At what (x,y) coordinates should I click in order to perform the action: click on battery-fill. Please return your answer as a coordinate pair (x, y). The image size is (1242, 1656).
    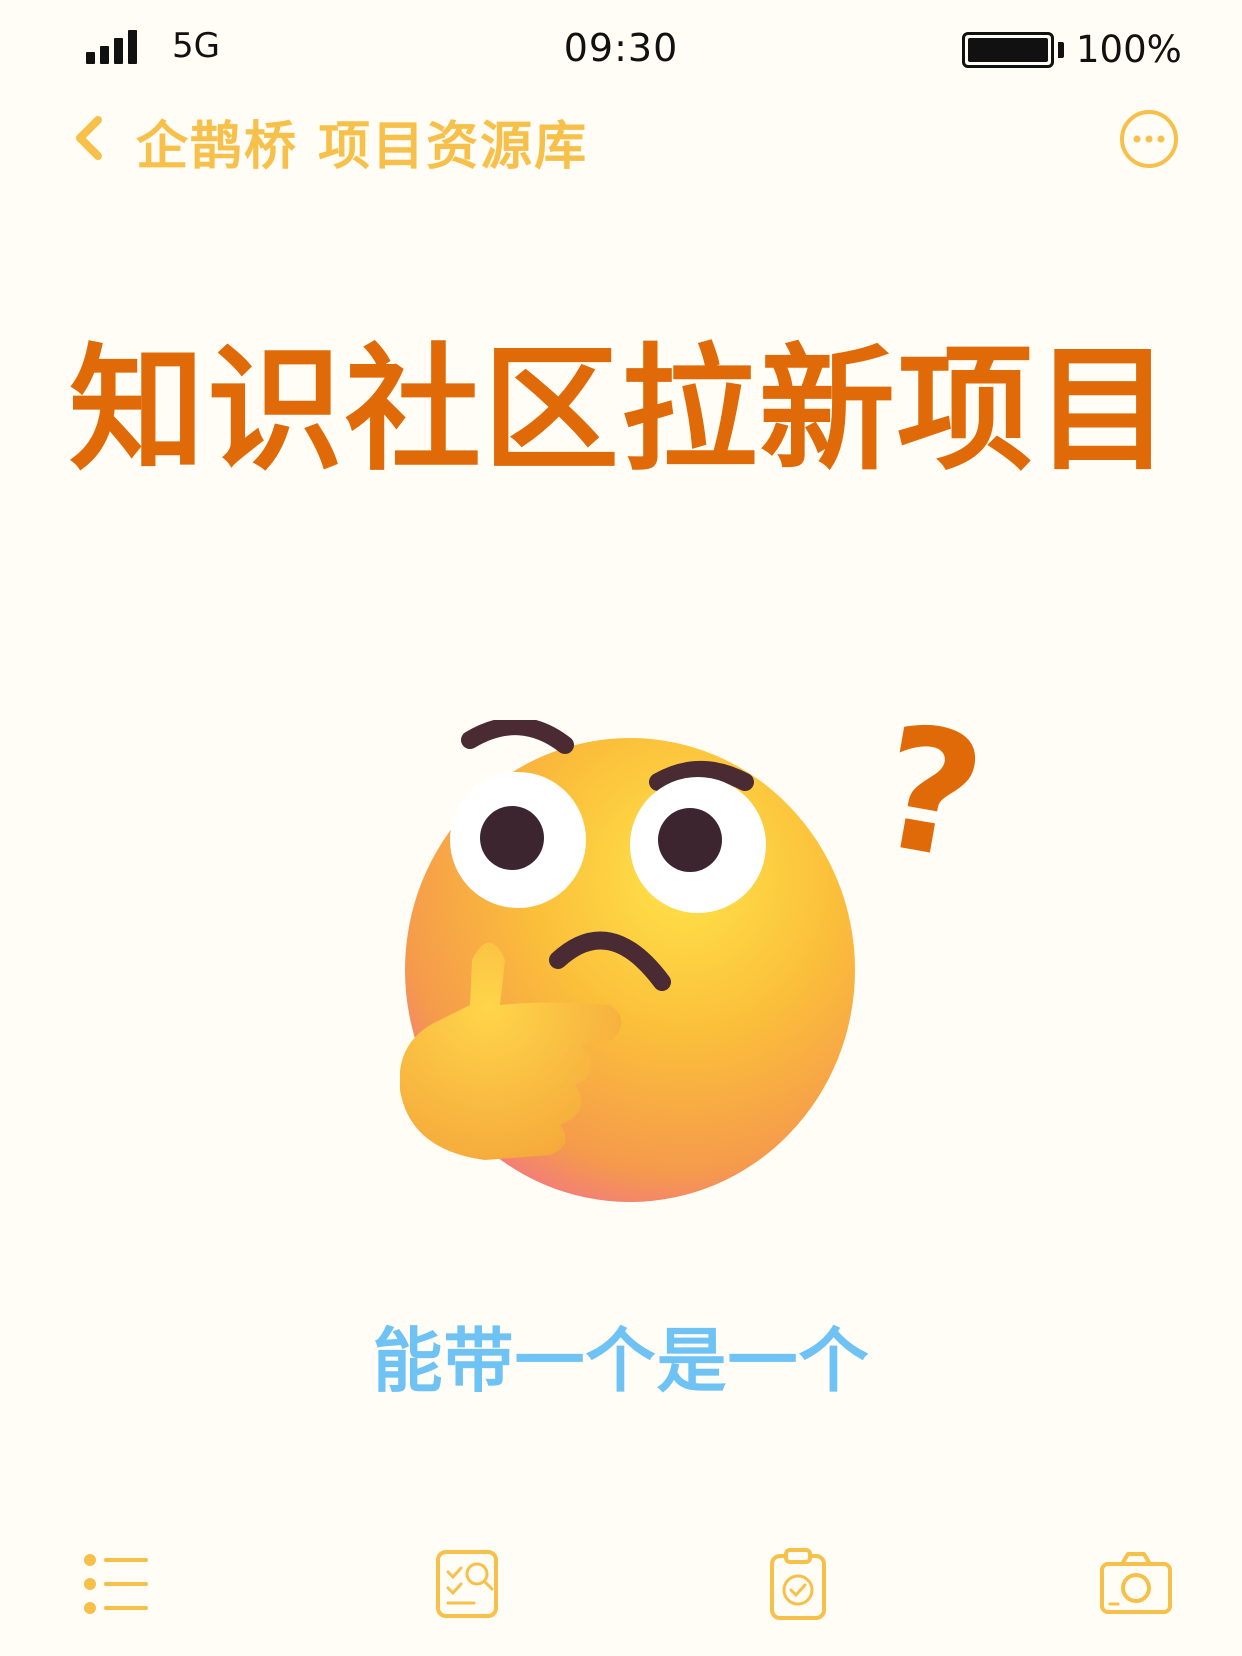
    Looking at the image, I should click on (1008, 50).